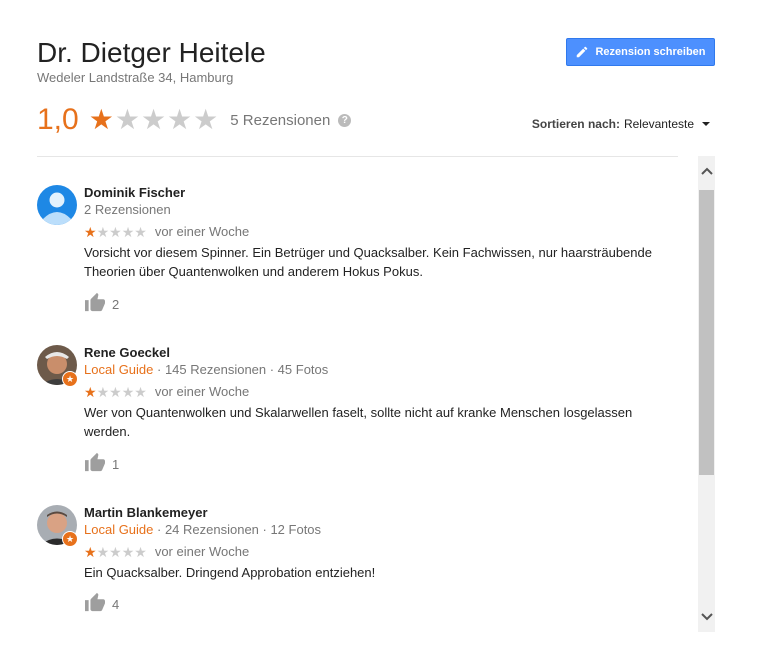  What do you see at coordinates (58, 119) in the screenshot?
I see `average-rating: 1,0` at bounding box center [58, 119].